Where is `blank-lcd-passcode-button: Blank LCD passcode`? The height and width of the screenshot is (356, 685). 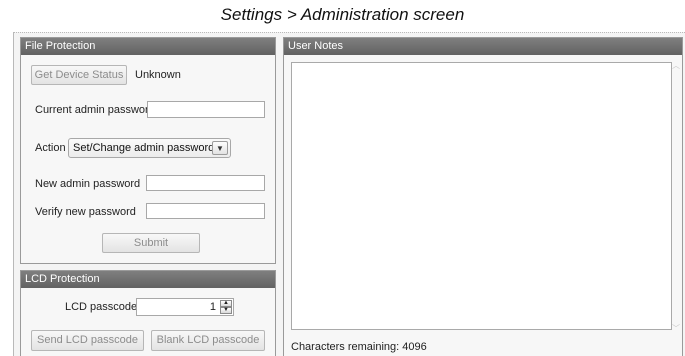 blank-lcd-passcode-button: Blank LCD passcode is located at coordinates (208, 340).